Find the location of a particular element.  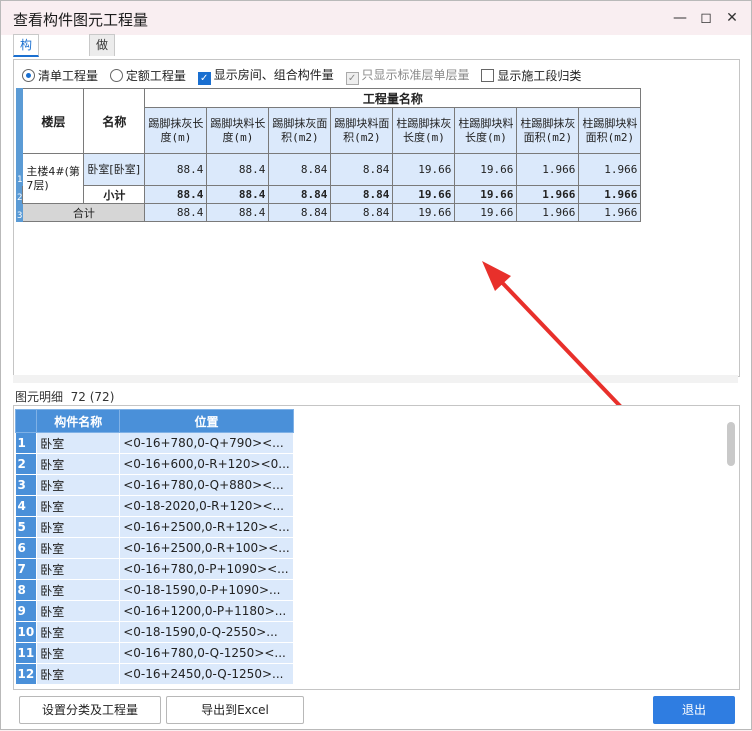

row-number: 5 is located at coordinates (26, 527).